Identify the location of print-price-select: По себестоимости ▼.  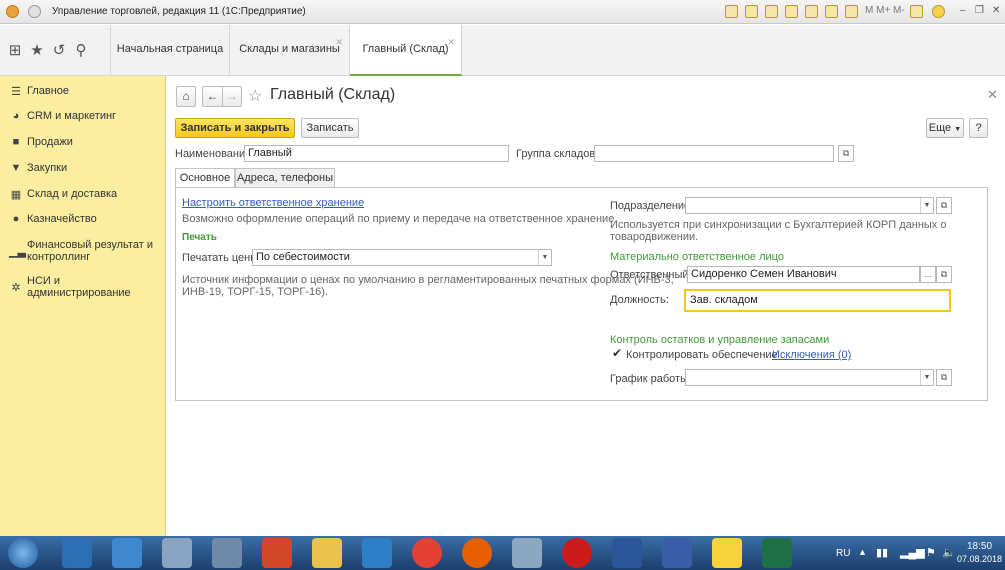
(402, 257).